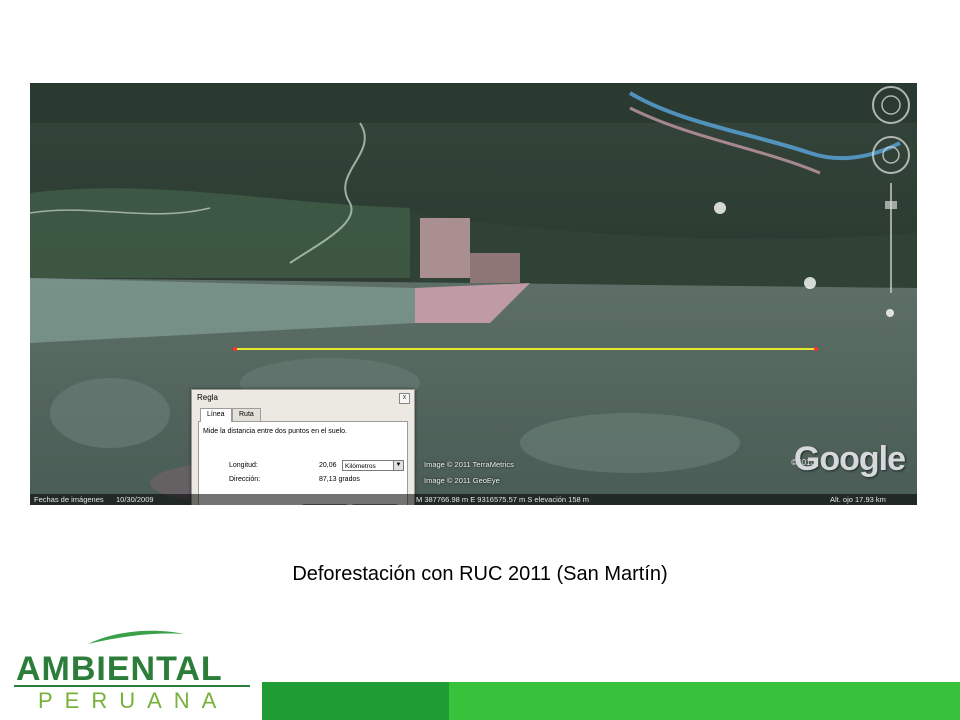 The image size is (960, 720). Describe the element at coordinates (891, 105) in the screenshot. I see `look-compass-icon` at that location.